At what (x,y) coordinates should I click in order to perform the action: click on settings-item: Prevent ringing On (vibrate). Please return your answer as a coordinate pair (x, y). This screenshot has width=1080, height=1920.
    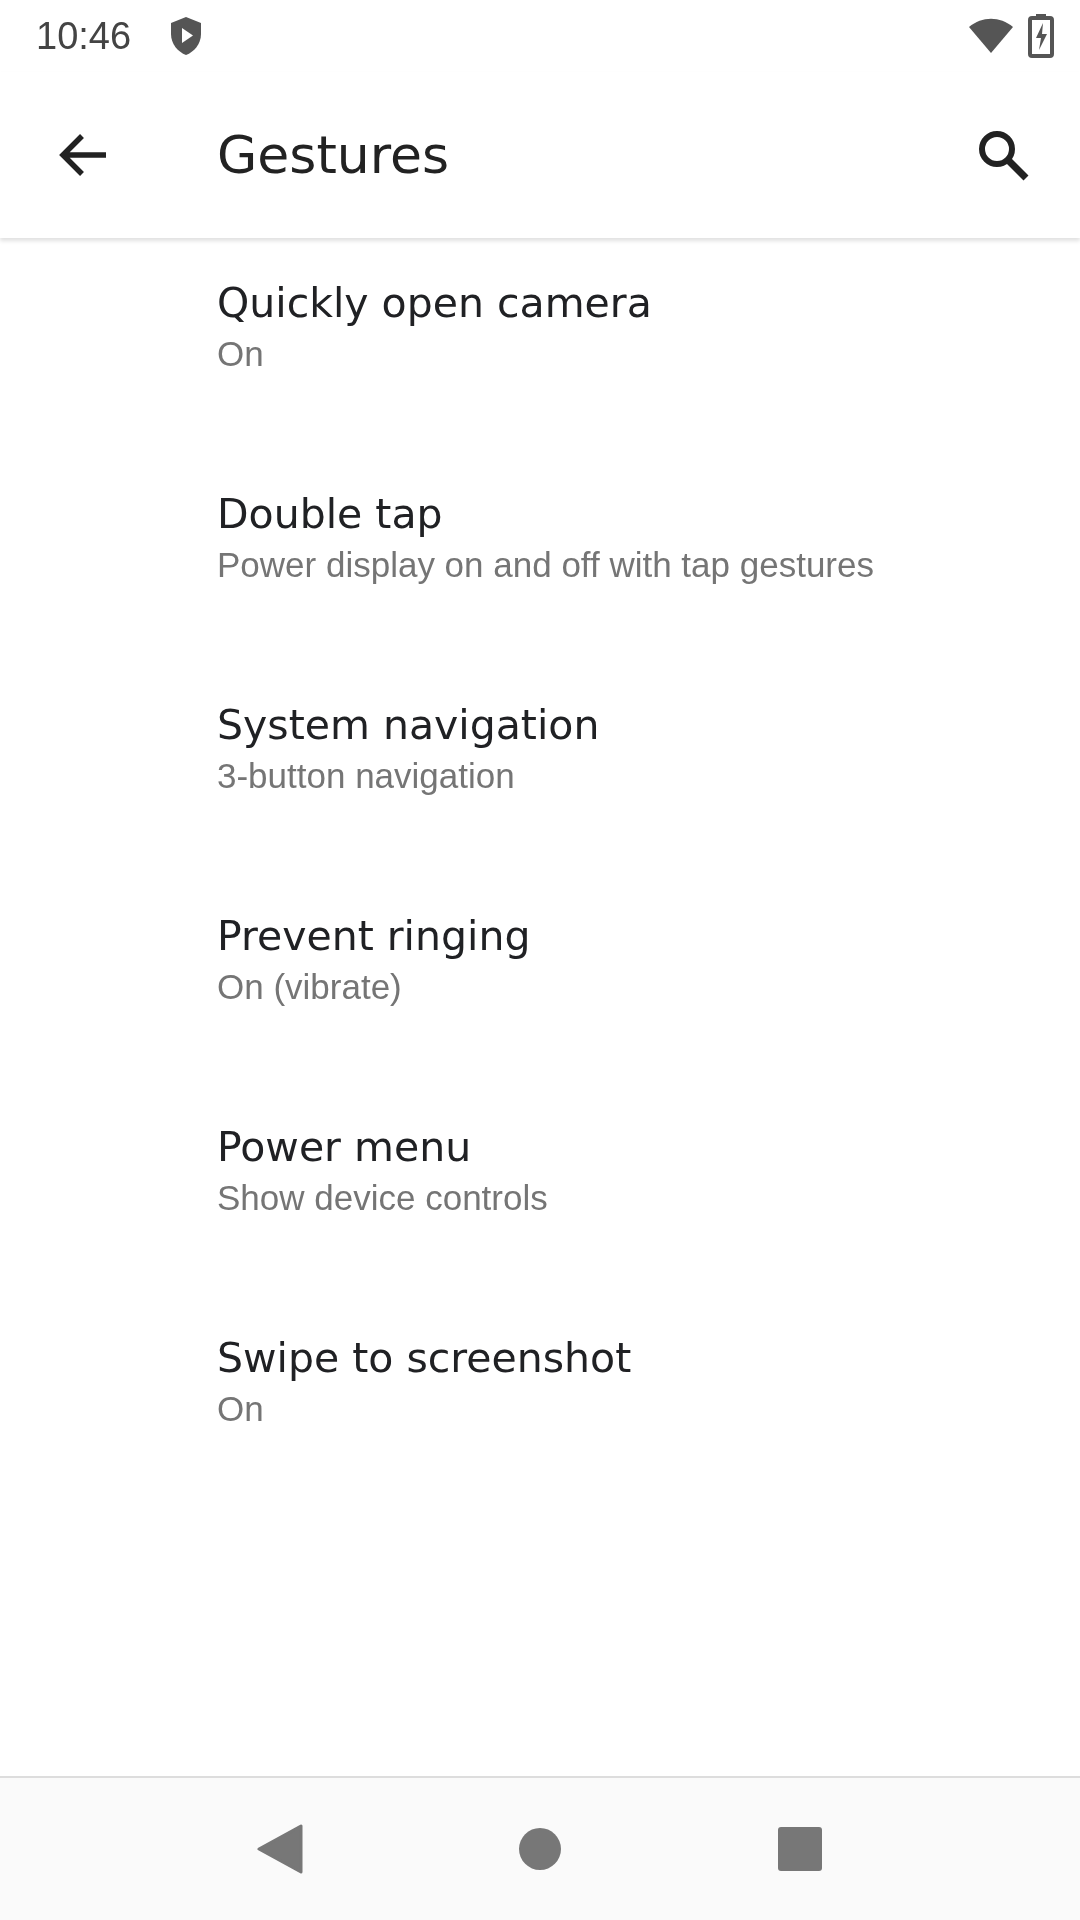
    Looking at the image, I should click on (540, 976).